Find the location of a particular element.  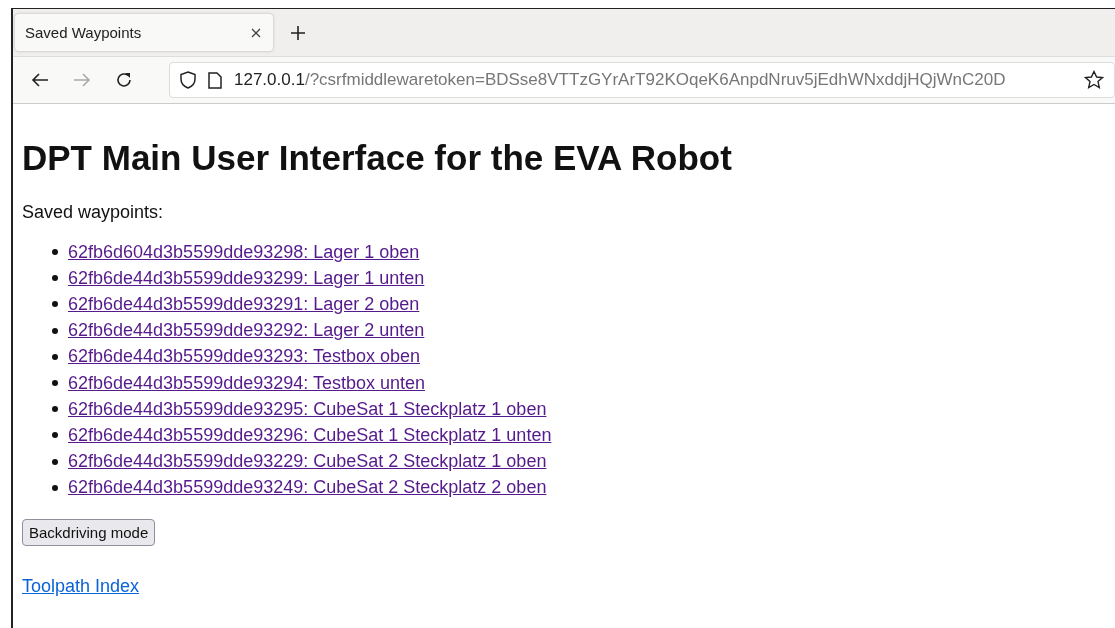

waypoint-link: 62fb6de44d3b5599dde93229: CubeSat 2 Steckplatz 1 oben is located at coordinates (307, 462).